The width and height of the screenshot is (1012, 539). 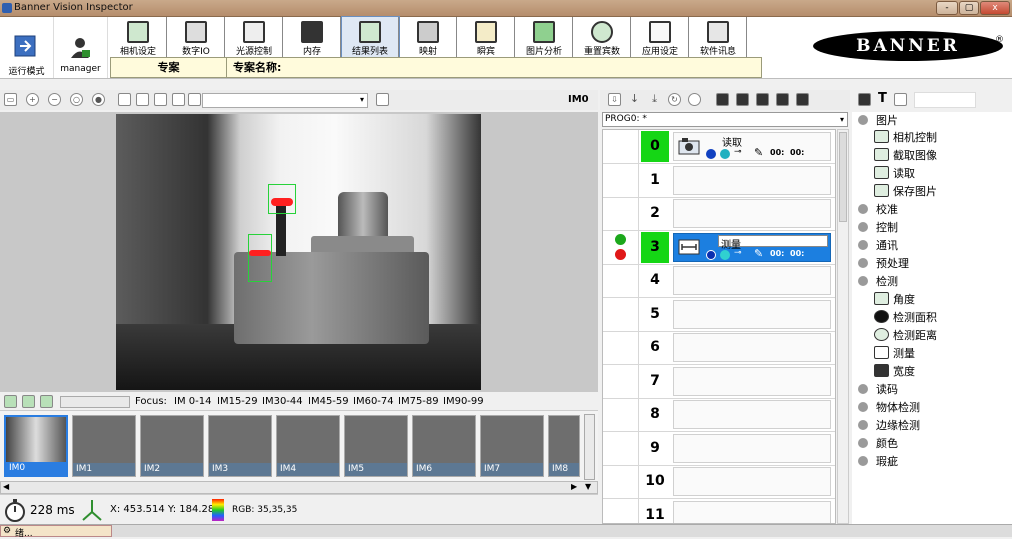 I want to click on save-image-icon, so click(x=124, y=99).